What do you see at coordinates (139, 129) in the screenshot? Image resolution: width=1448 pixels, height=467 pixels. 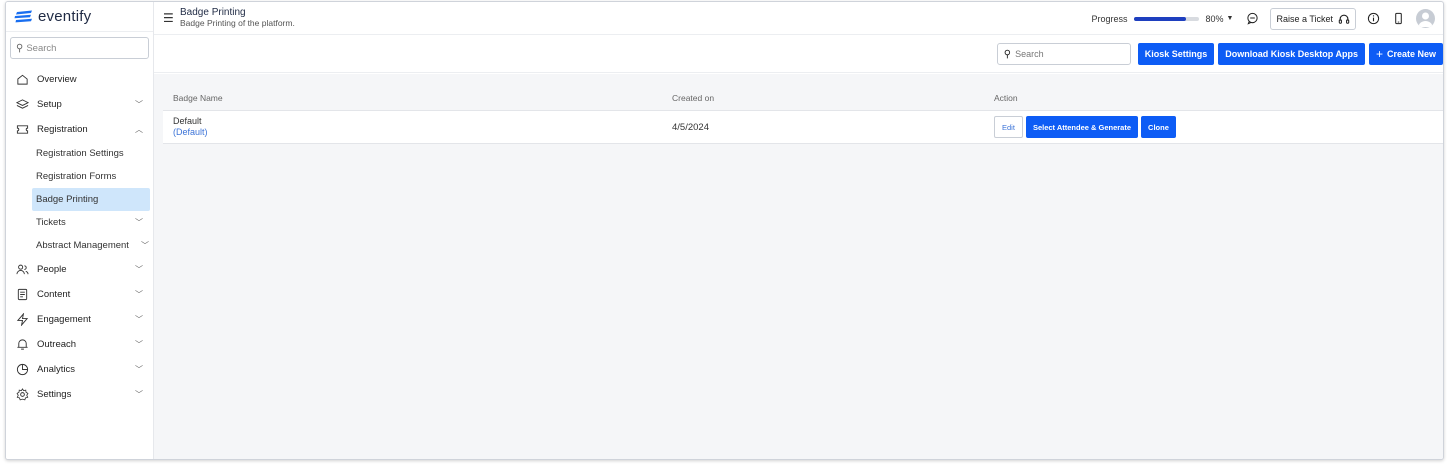 I see `chevron-up-icon: ︿` at bounding box center [139, 129].